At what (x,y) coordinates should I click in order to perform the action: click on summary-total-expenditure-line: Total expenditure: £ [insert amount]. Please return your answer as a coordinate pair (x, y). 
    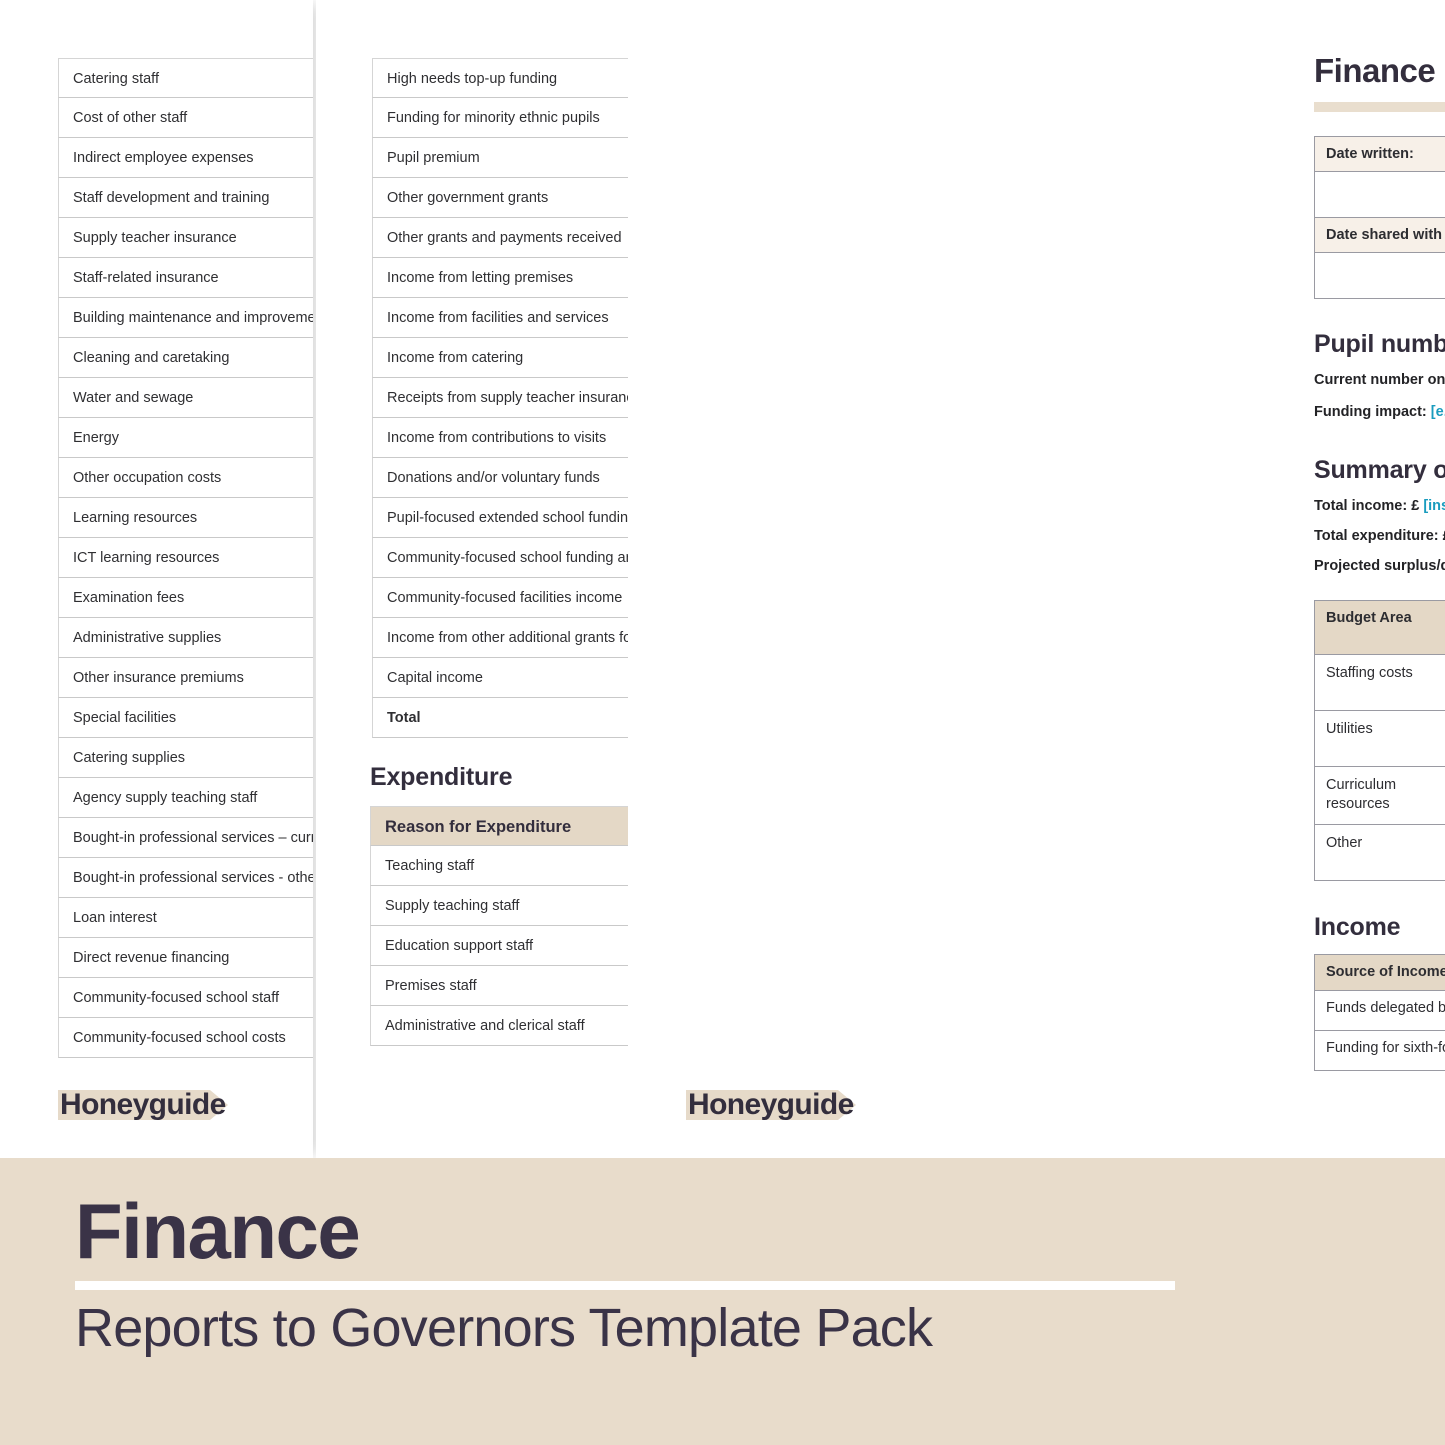
    Looking at the image, I should click on (1379, 536).